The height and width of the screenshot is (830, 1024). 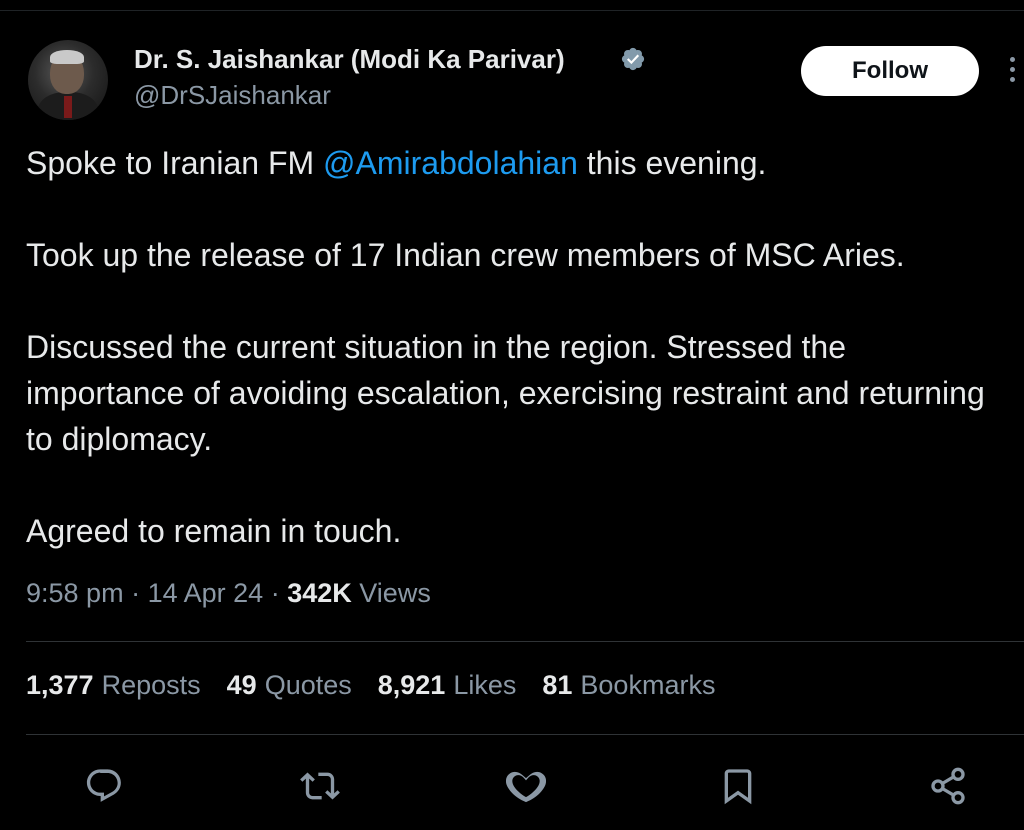 I want to click on follow-button: Follow, so click(x=890, y=71).